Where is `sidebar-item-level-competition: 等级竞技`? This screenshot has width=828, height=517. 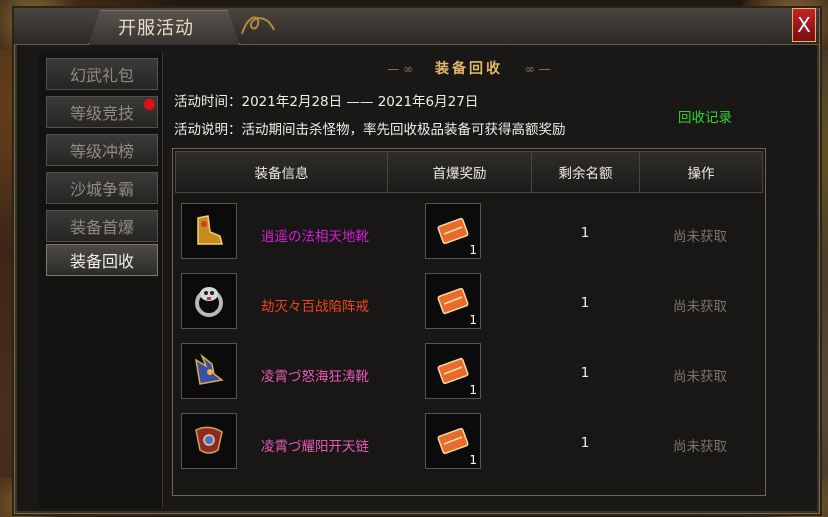
sidebar-item-level-competition: 等级竞技 is located at coordinates (102, 112).